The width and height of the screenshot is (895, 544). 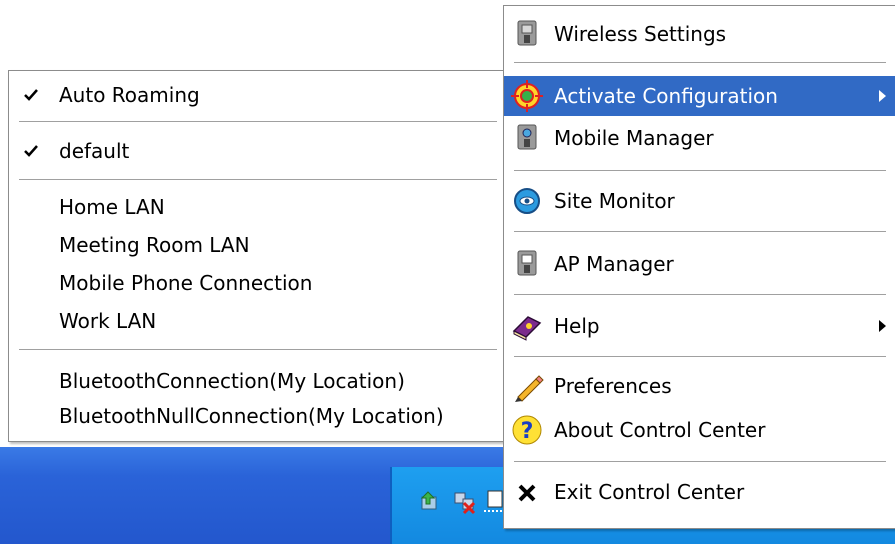 I want to click on menu-item-exit-control-center: Exit Control Center, so click(x=699, y=492).